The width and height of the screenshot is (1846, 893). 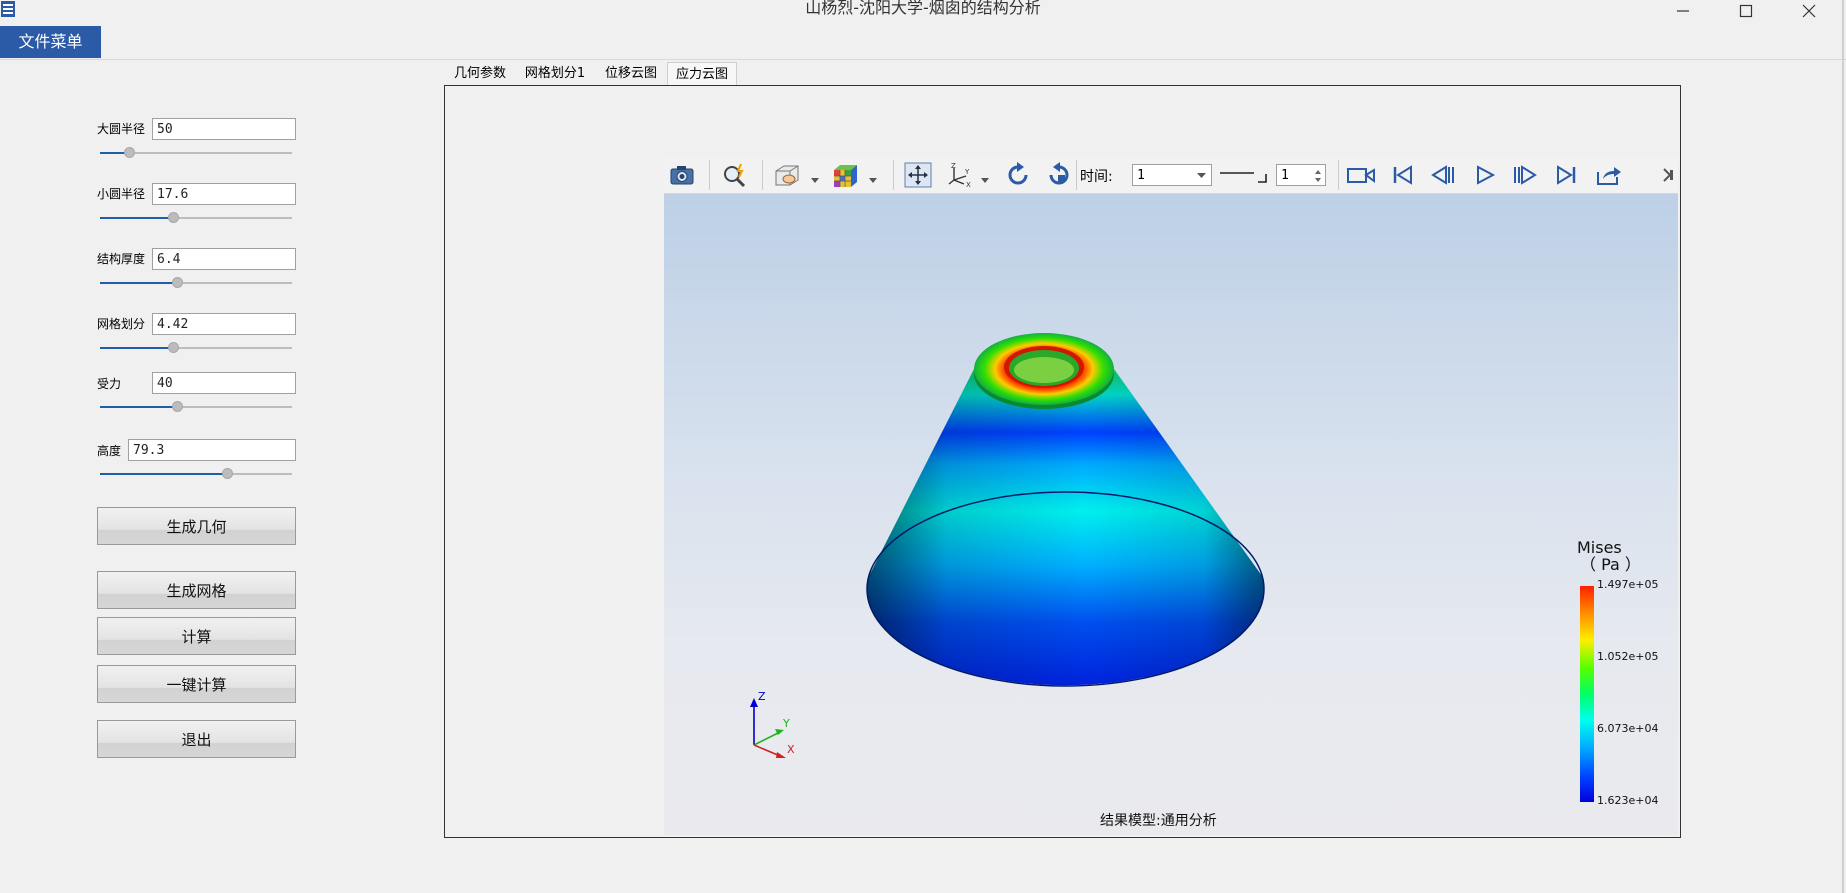 I want to click on camera-icon, so click(x=682, y=175).